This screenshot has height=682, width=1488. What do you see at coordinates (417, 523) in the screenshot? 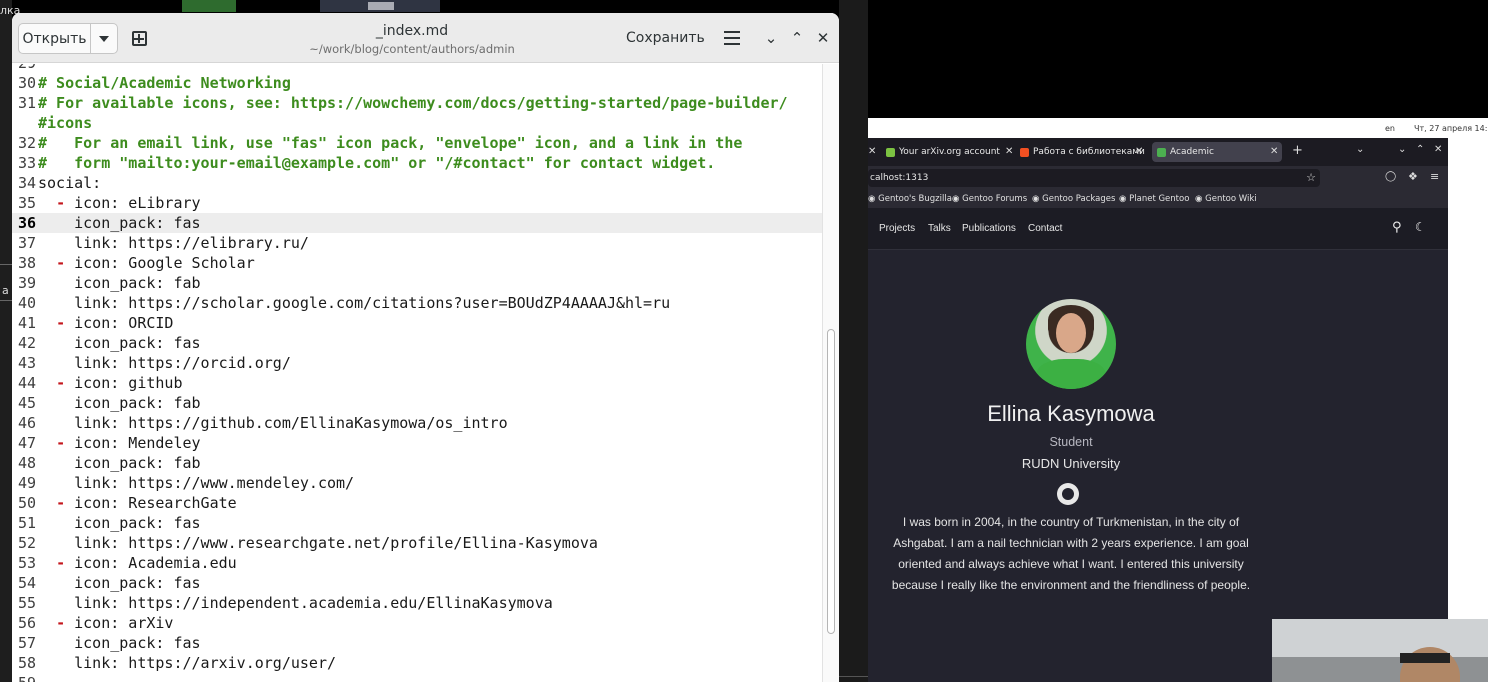
I see `code-line: 51 icon_pack: fas` at bounding box center [417, 523].